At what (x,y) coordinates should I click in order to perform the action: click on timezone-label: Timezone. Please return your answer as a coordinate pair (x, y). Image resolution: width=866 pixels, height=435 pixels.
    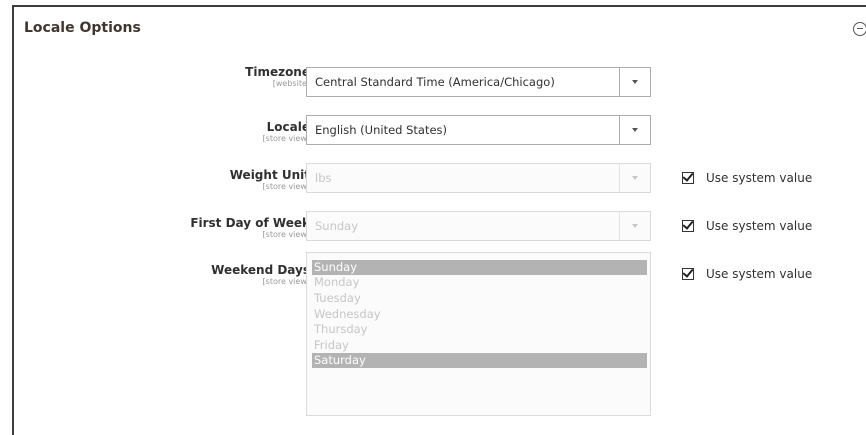
    Looking at the image, I should click on (277, 72).